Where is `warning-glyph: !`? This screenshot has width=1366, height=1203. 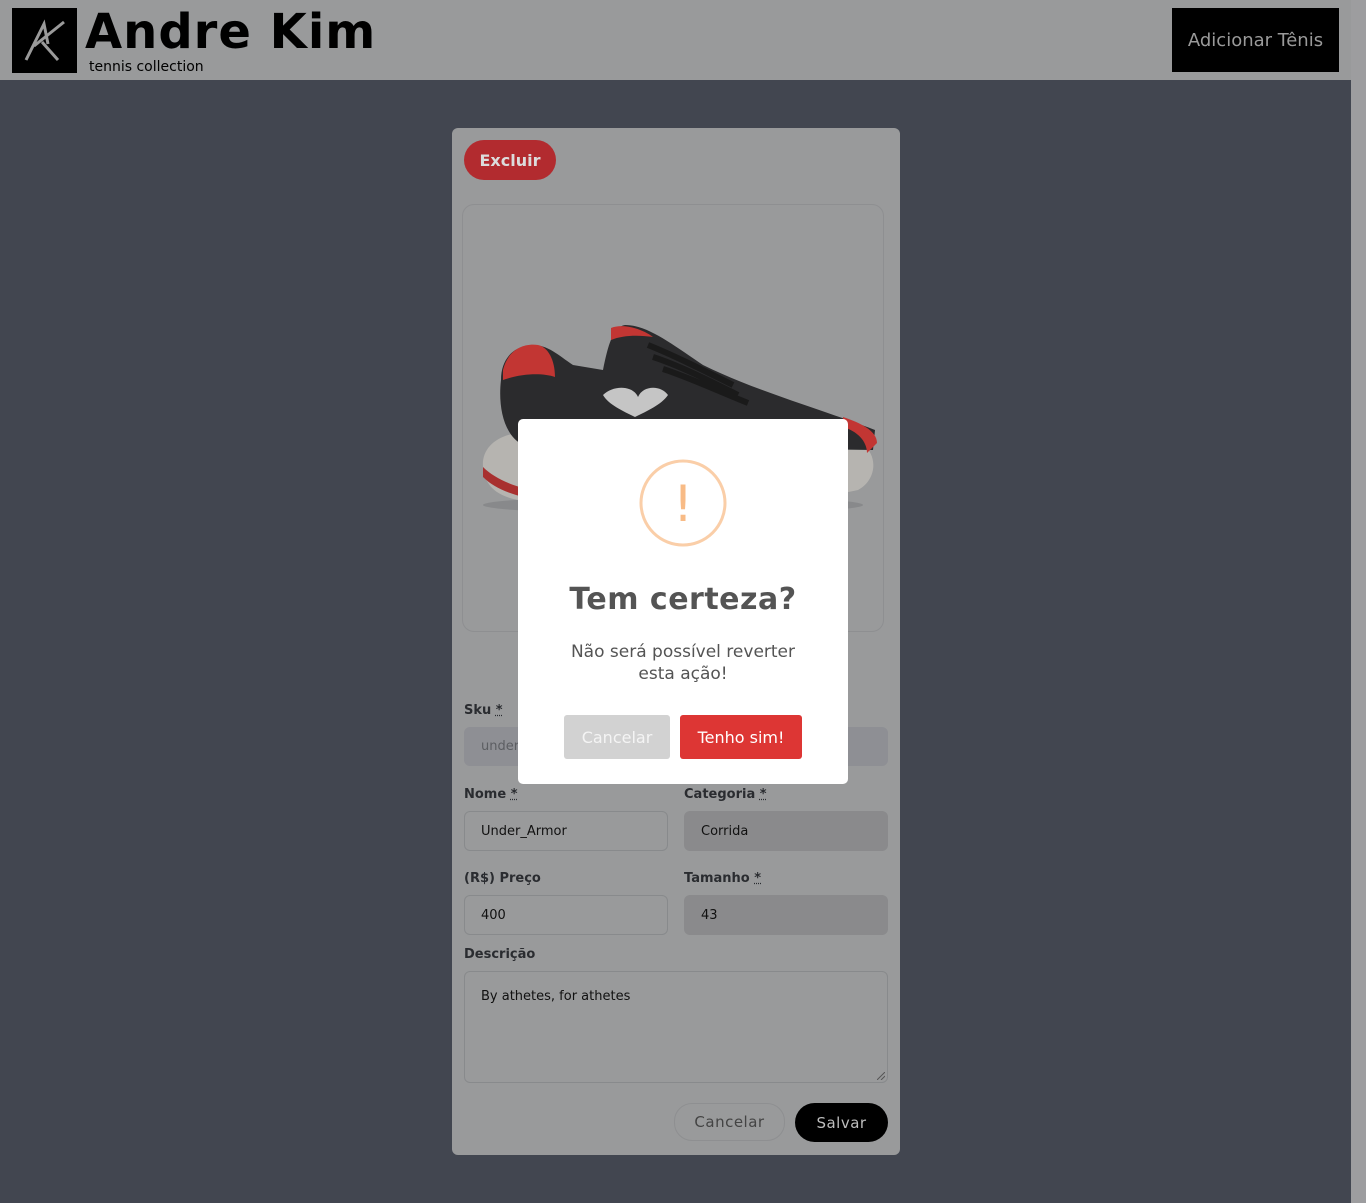
warning-glyph: ! is located at coordinates (683, 504).